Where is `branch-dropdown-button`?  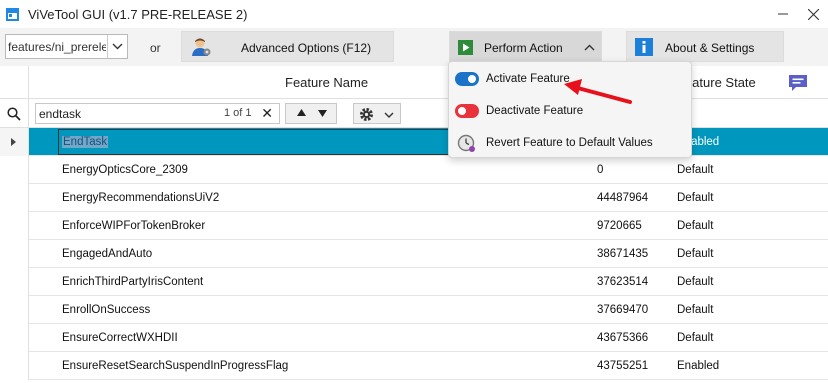 branch-dropdown-button is located at coordinates (117, 46).